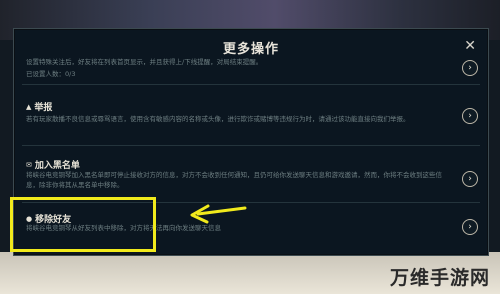  Describe the element at coordinates (439, 278) in the screenshot. I see `watermark: 万维手游网` at that location.